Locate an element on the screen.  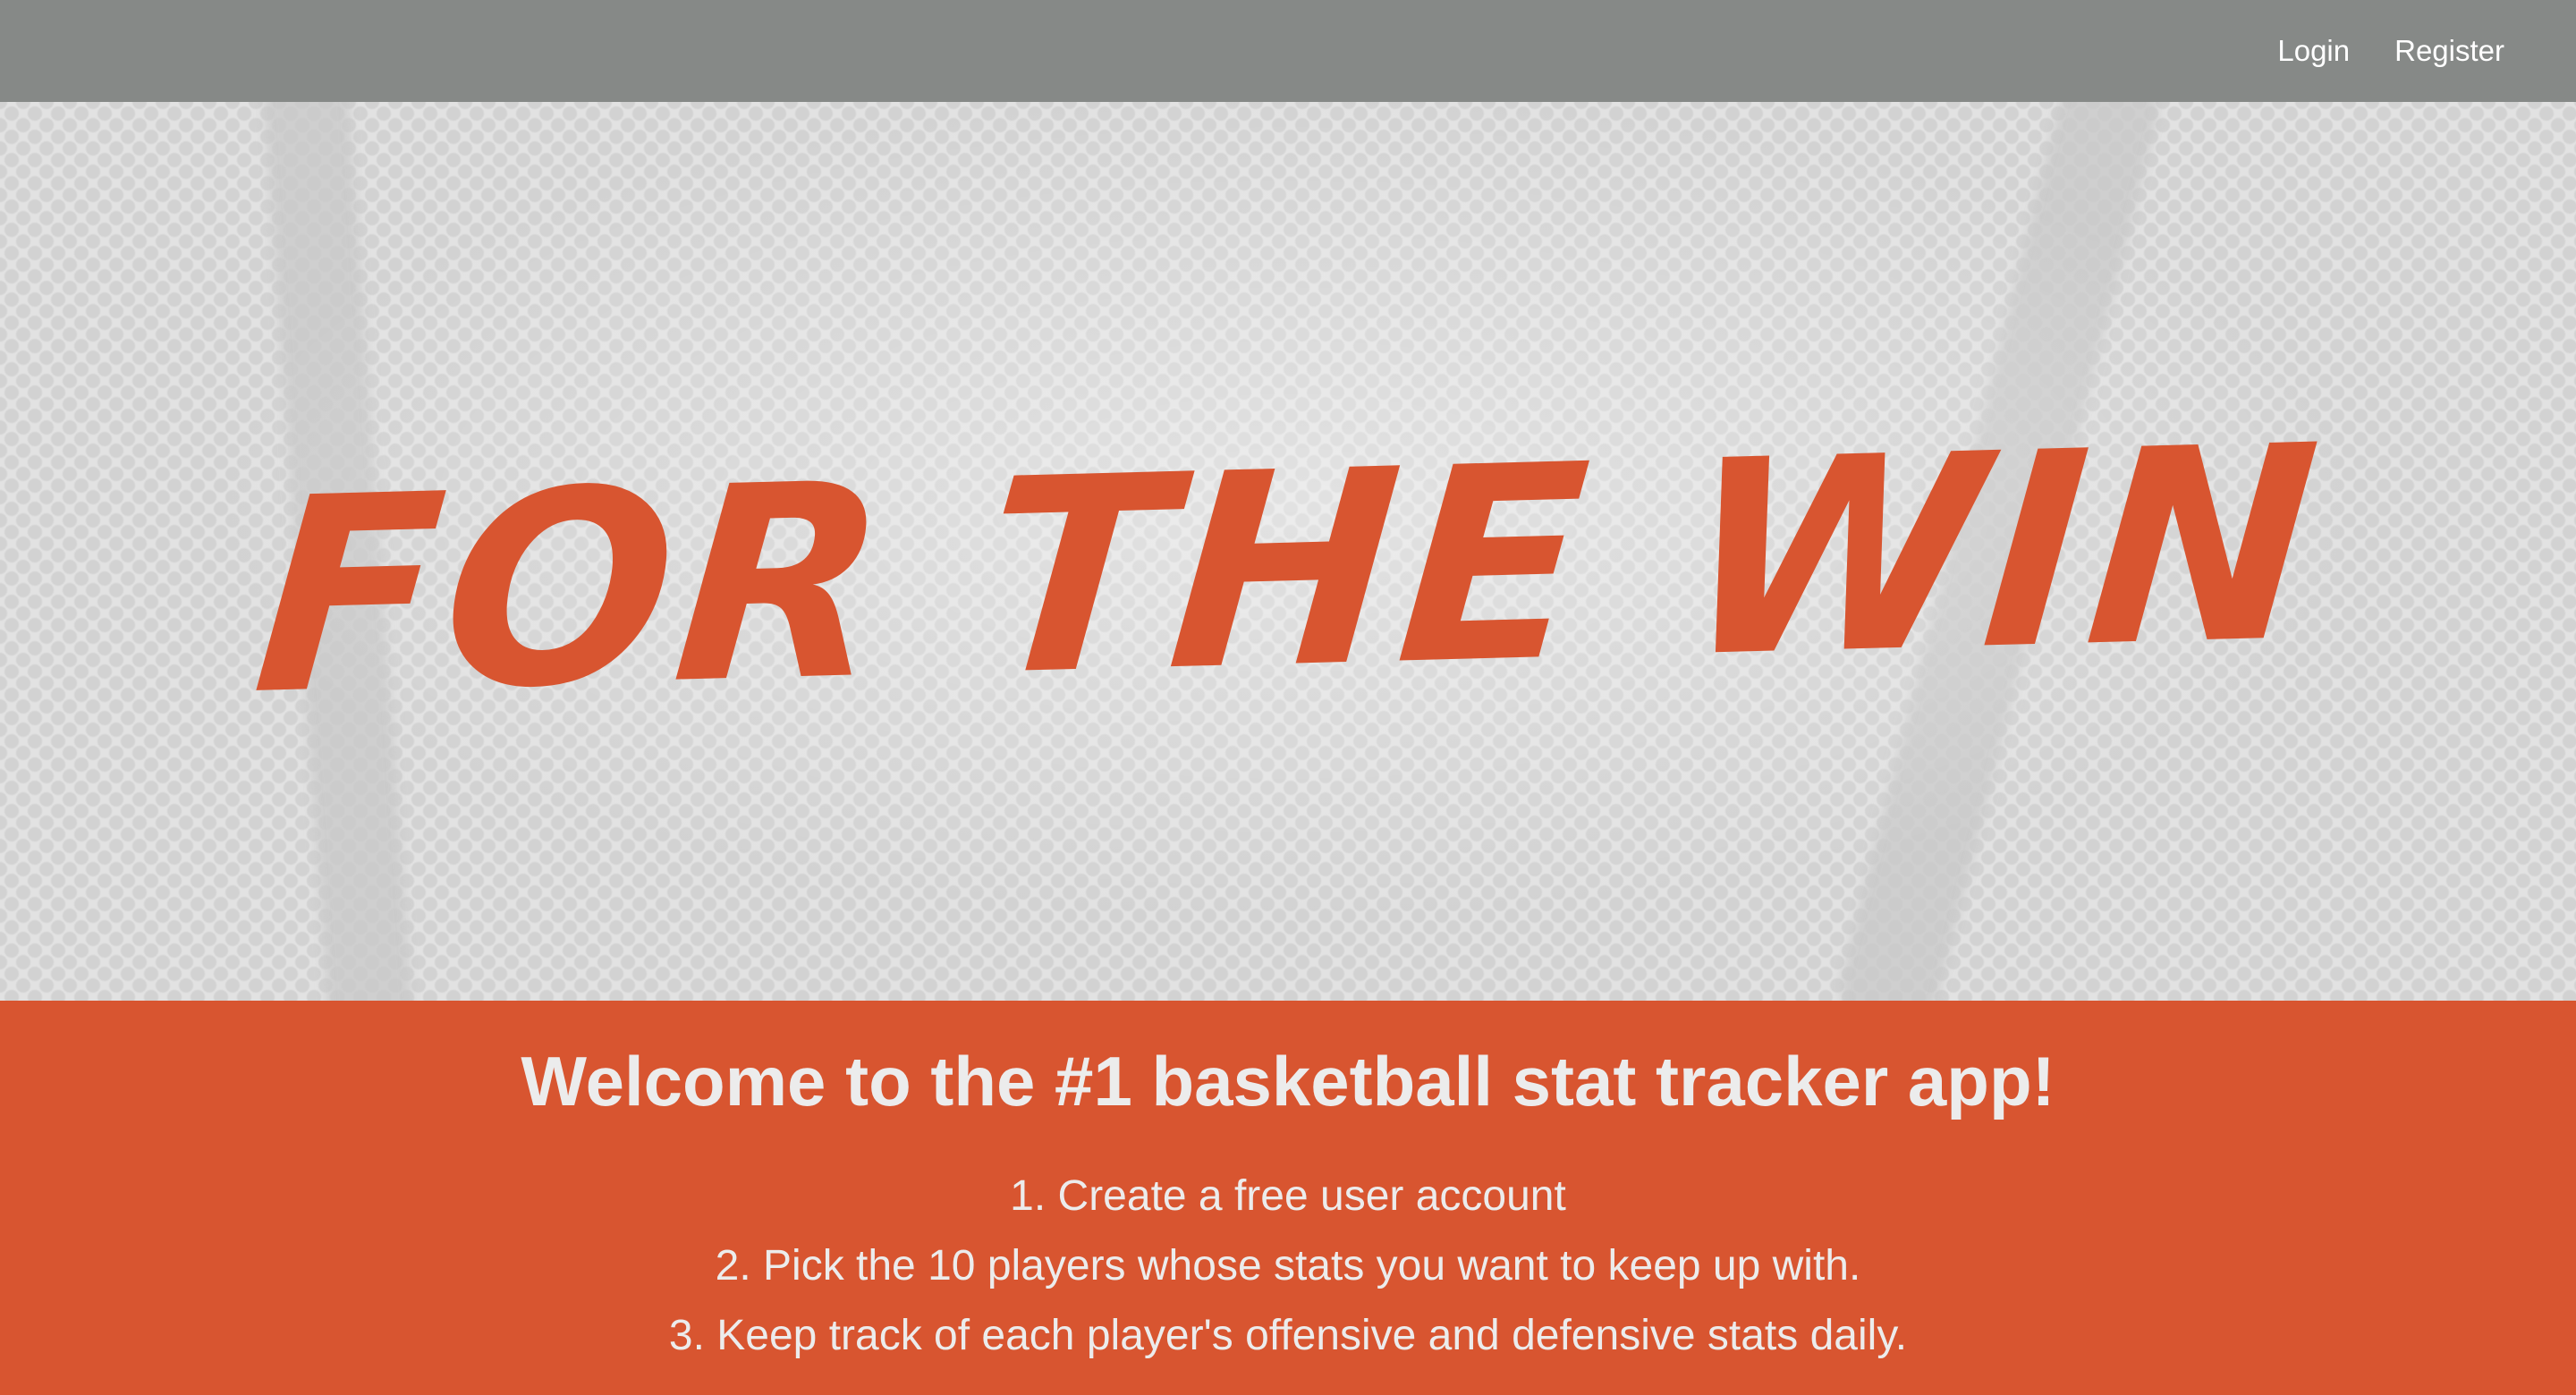
top-navbar: Login Register is located at coordinates (1288, 51).